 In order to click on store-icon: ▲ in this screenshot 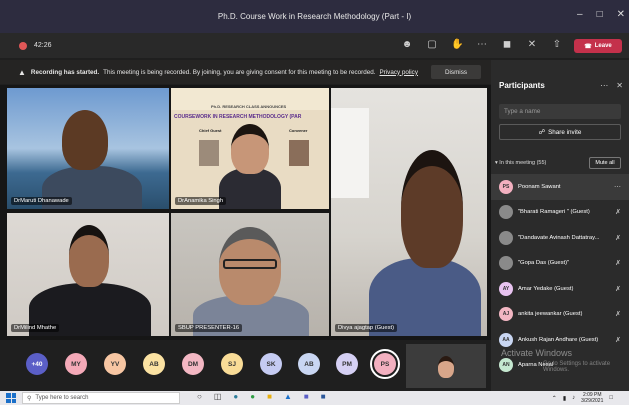, I will do `click(288, 396)`.